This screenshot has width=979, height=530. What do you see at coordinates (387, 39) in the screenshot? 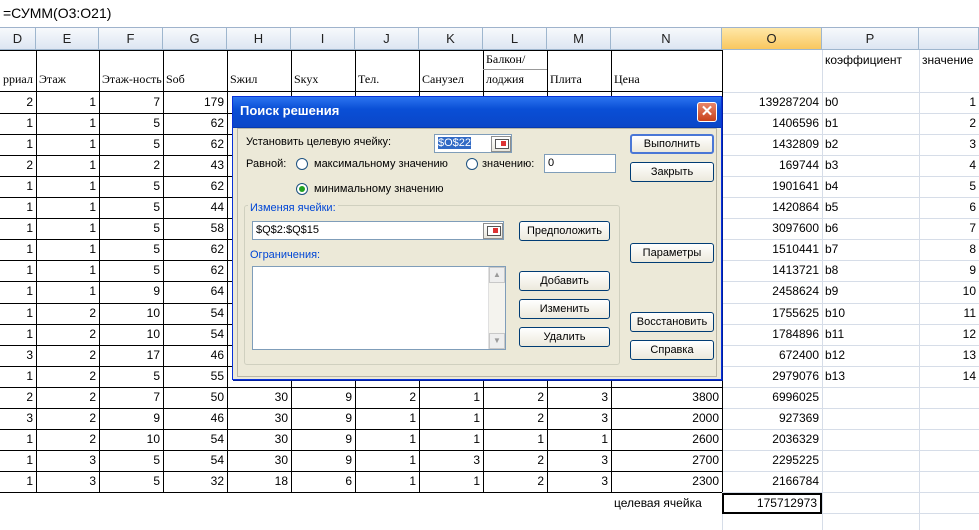
I see `column-header-j: J` at bounding box center [387, 39].